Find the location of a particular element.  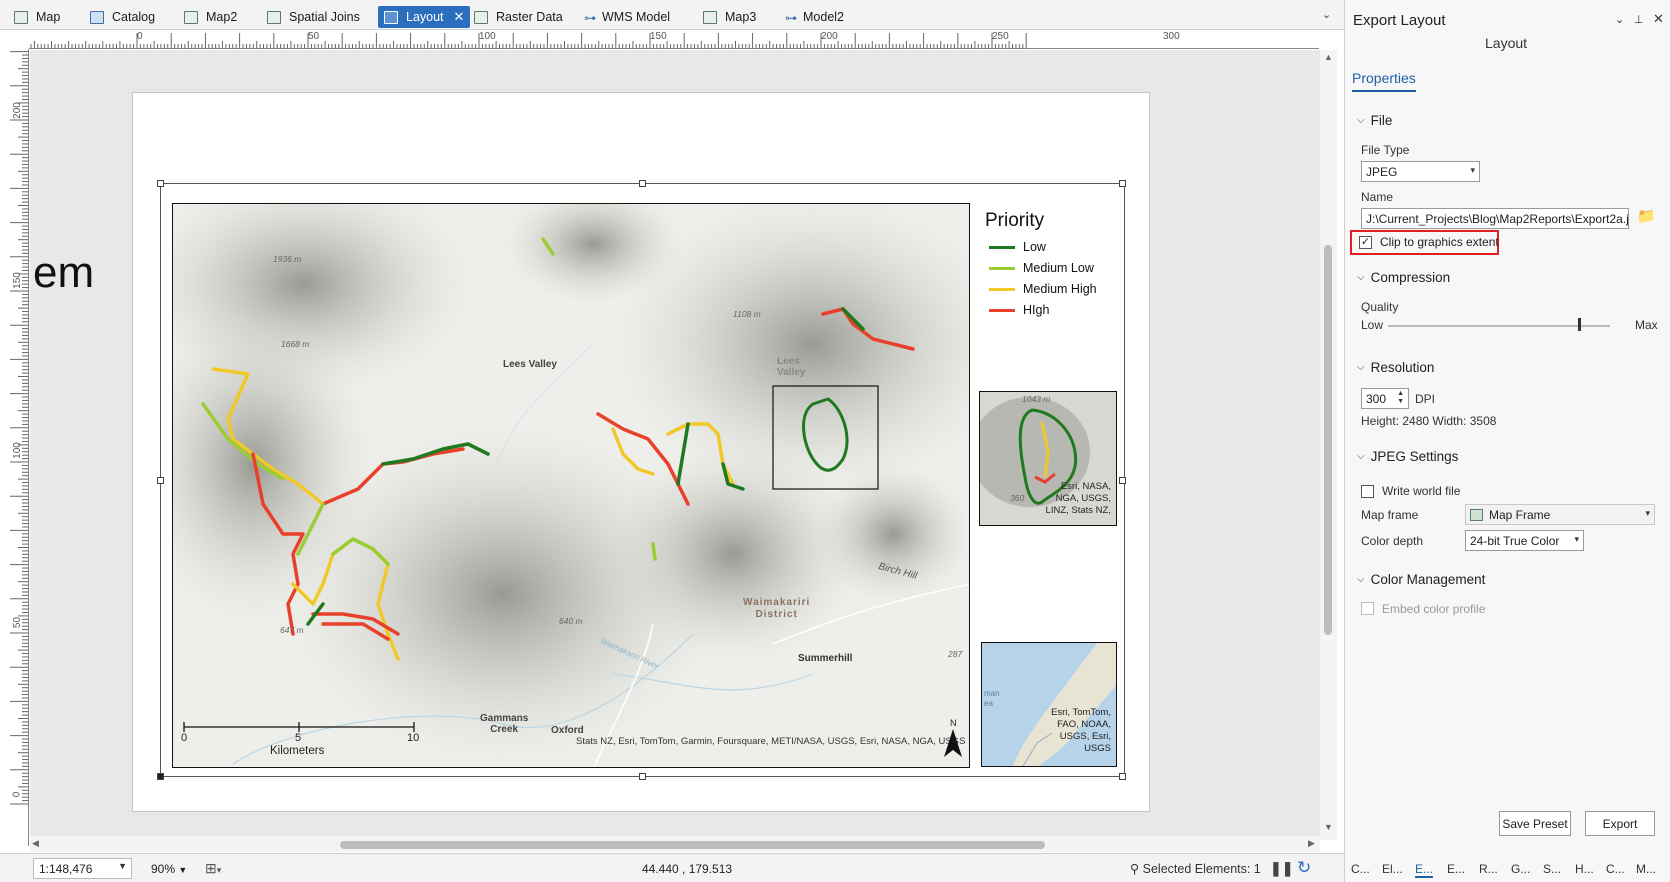

section-file: ⌵ File is located at coordinates (1374, 120).